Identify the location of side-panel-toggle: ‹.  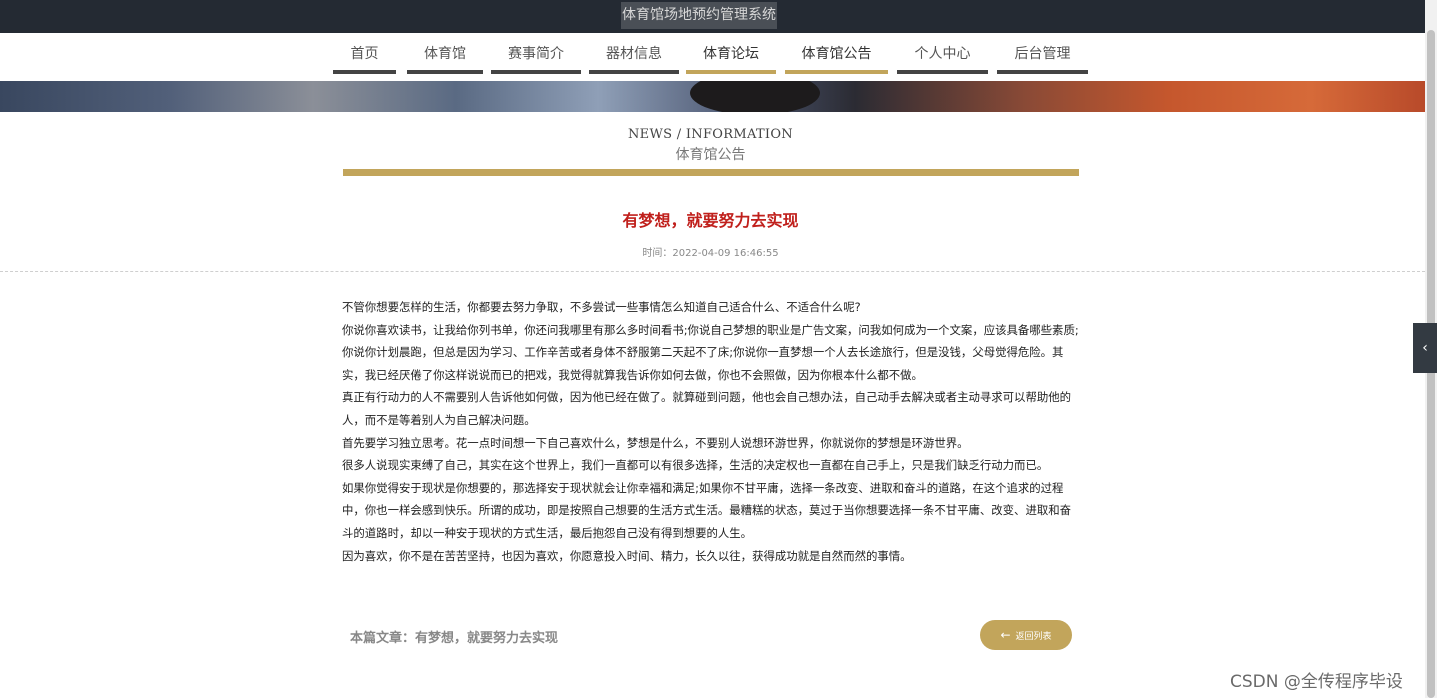
(1425, 348).